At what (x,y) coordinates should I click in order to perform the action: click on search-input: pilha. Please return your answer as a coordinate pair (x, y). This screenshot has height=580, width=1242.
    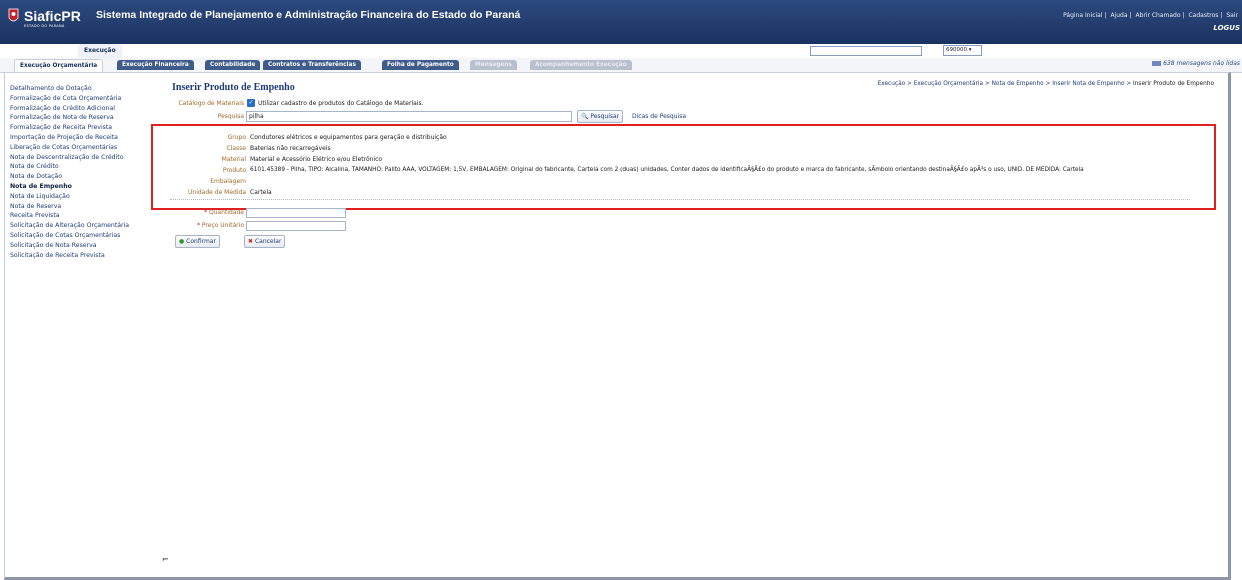
    Looking at the image, I should click on (409, 116).